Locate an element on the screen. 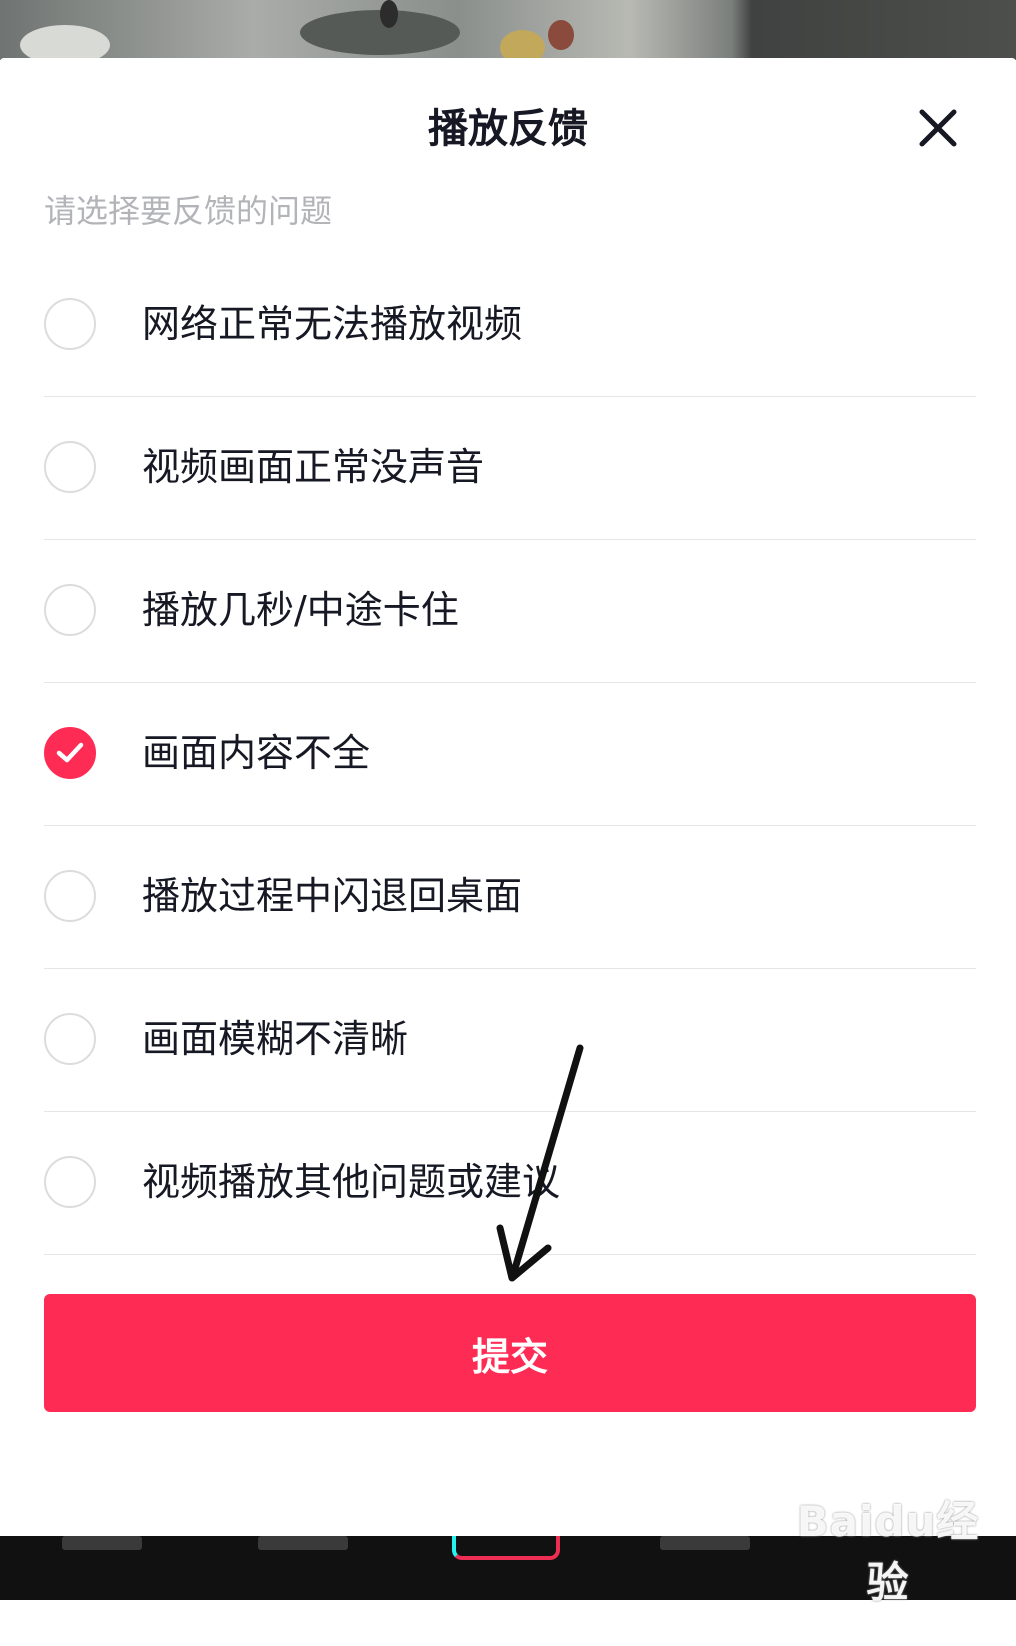 The image size is (1016, 1646). baidu-watermark: Baidu经验 jingyan.baidu.com is located at coordinates (888, 1567).